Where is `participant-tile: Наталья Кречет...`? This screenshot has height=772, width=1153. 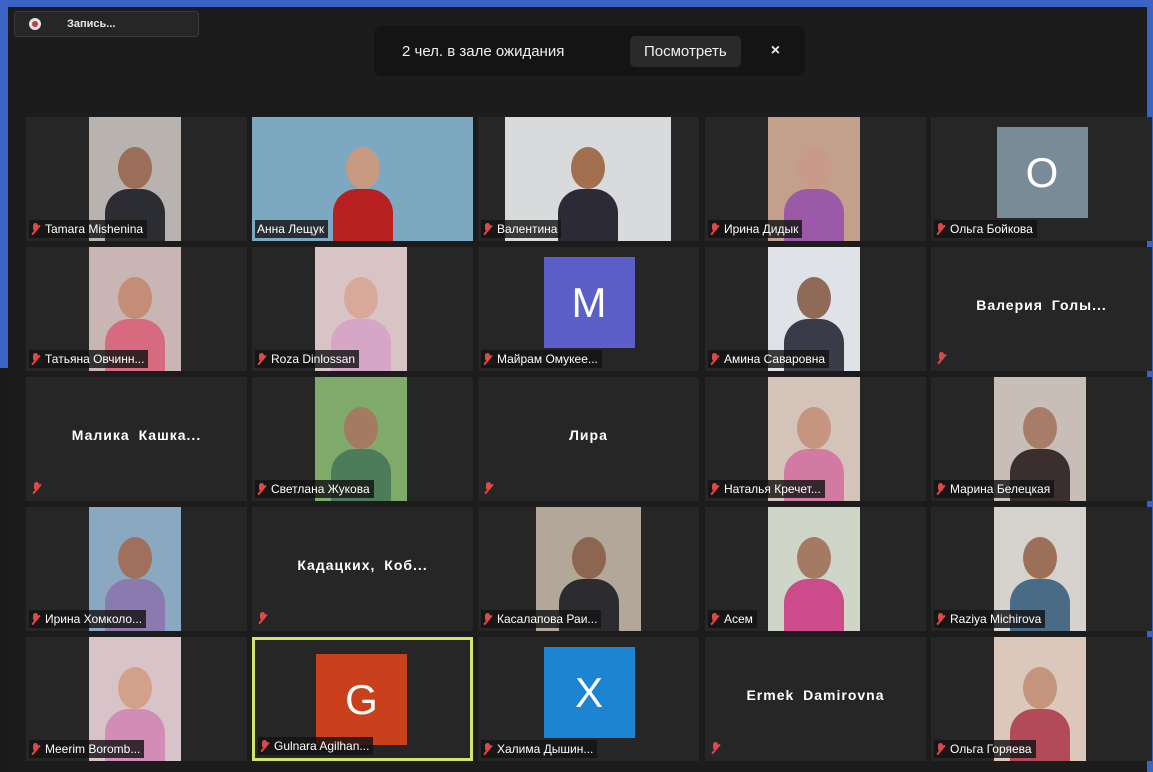
participant-tile: Наталья Кречет... is located at coordinates (815, 439).